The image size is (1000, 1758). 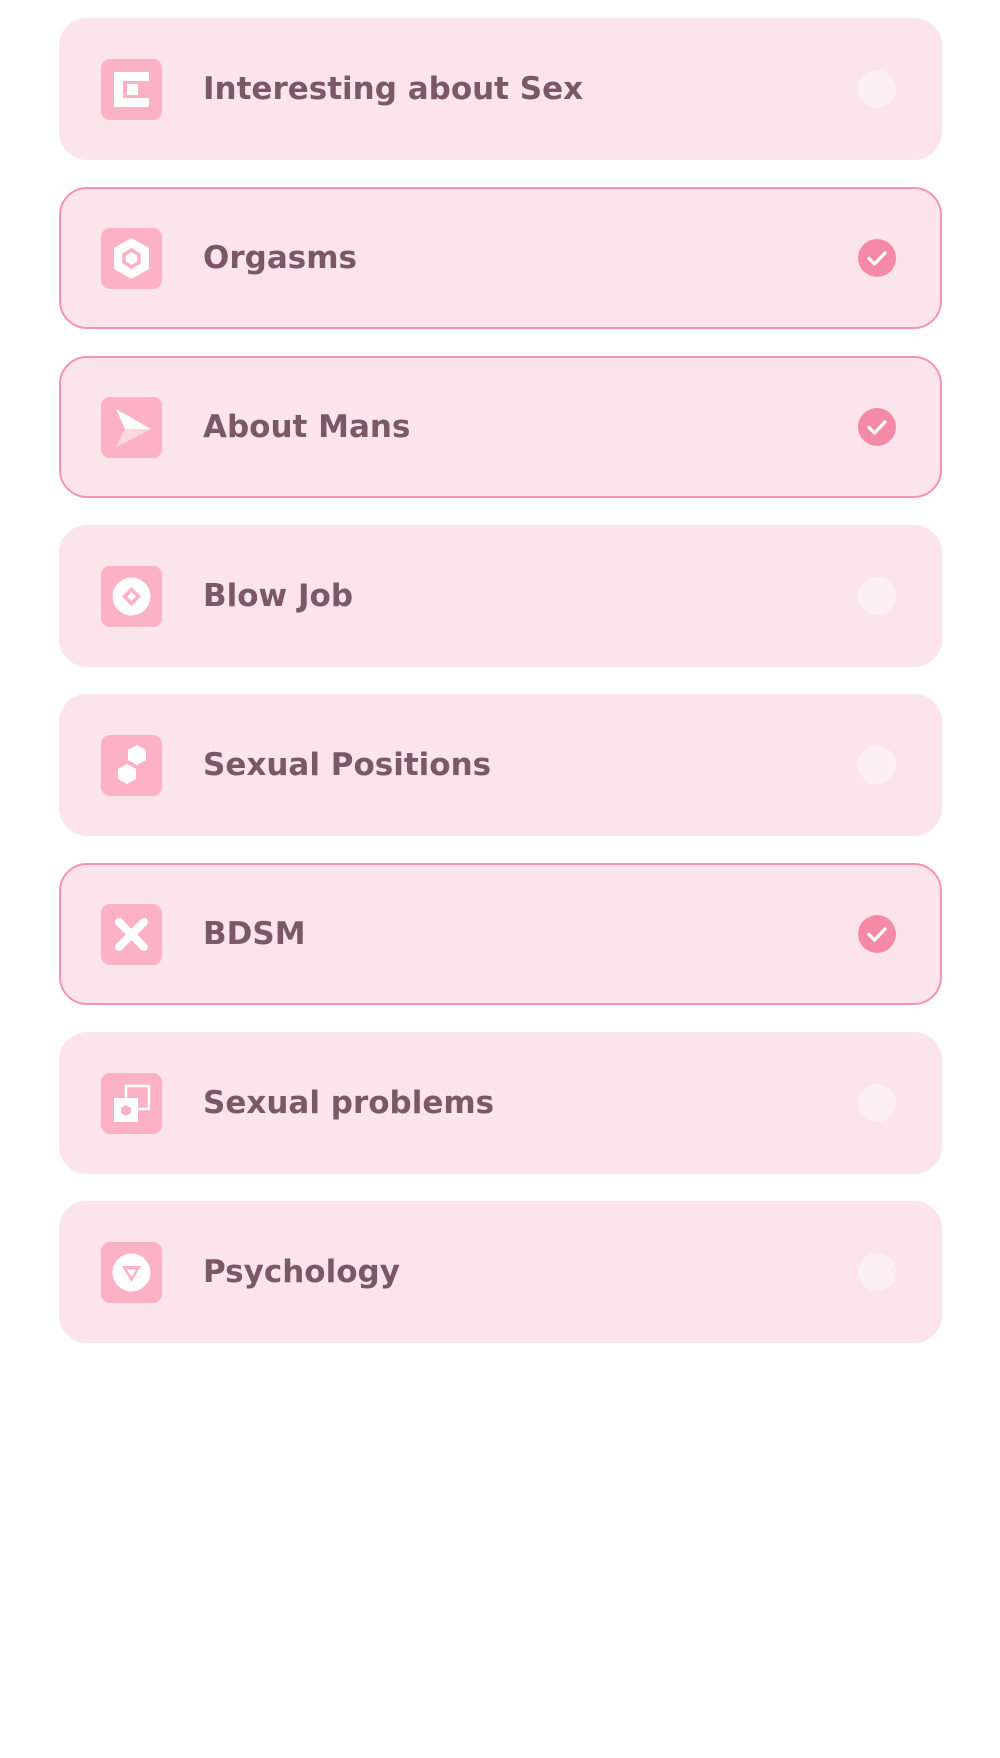 I want to click on overlapping-squares-icon, so click(x=131, y=1103).